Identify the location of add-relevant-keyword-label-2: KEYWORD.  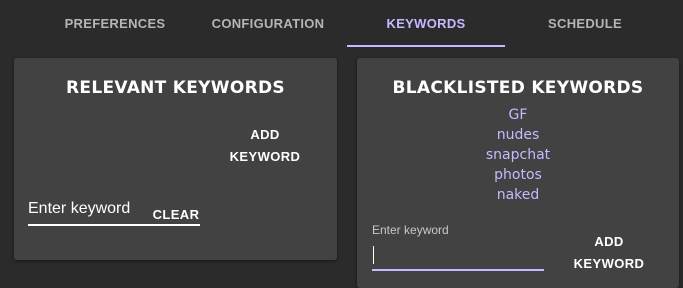
(265, 156).